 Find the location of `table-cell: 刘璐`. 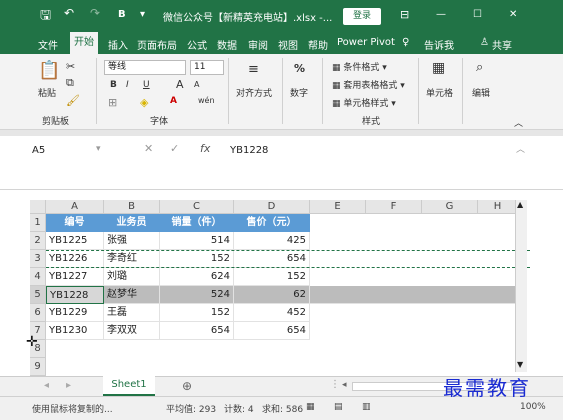

table-cell: 刘璐 is located at coordinates (132, 277).